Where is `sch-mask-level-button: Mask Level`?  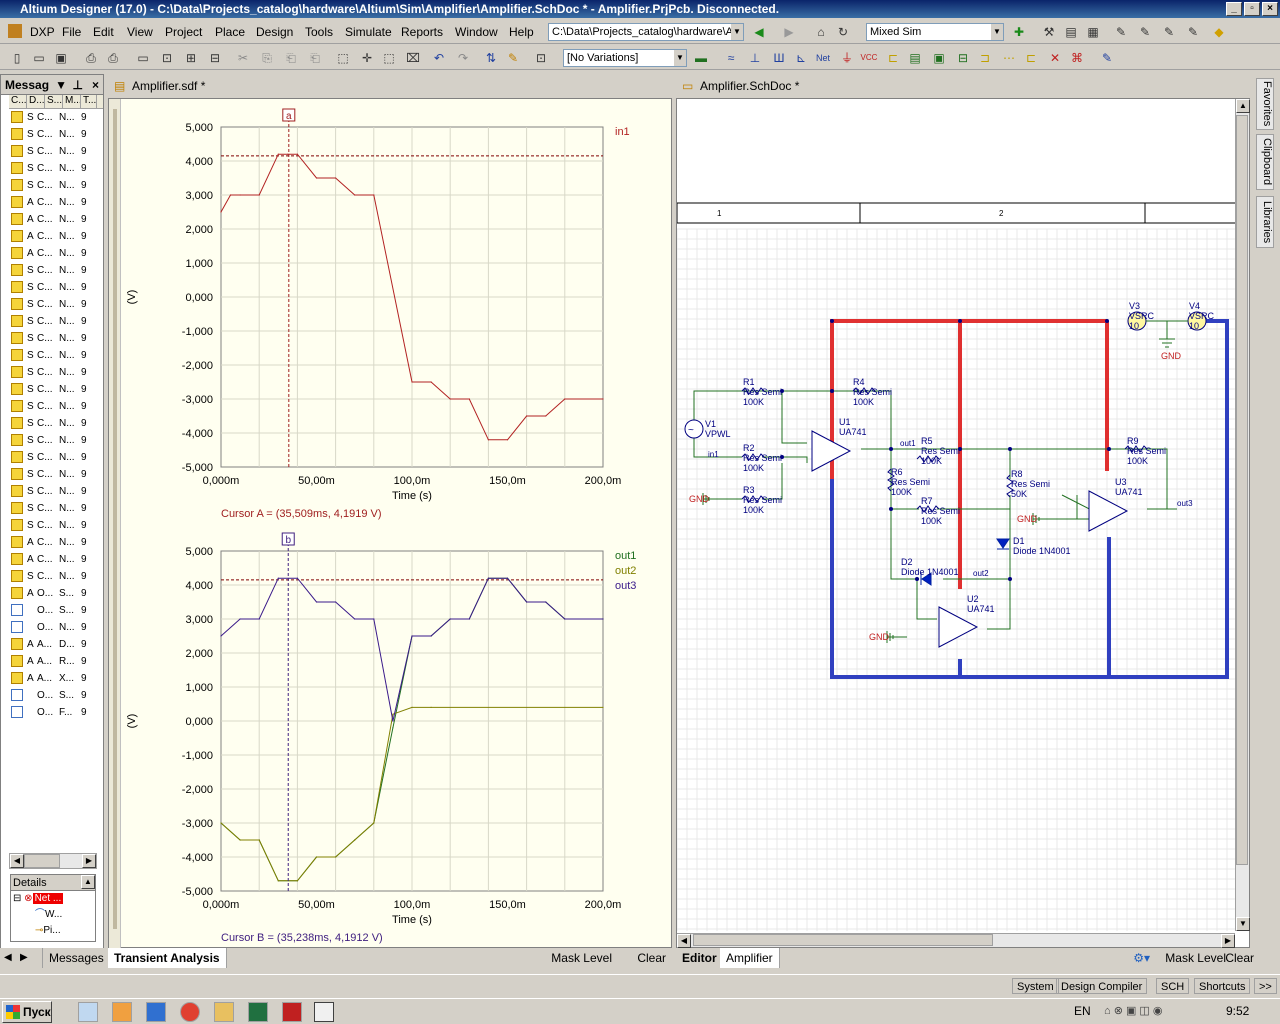
sch-mask-level-button: Mask Level is located at coordinates (1195, 958).